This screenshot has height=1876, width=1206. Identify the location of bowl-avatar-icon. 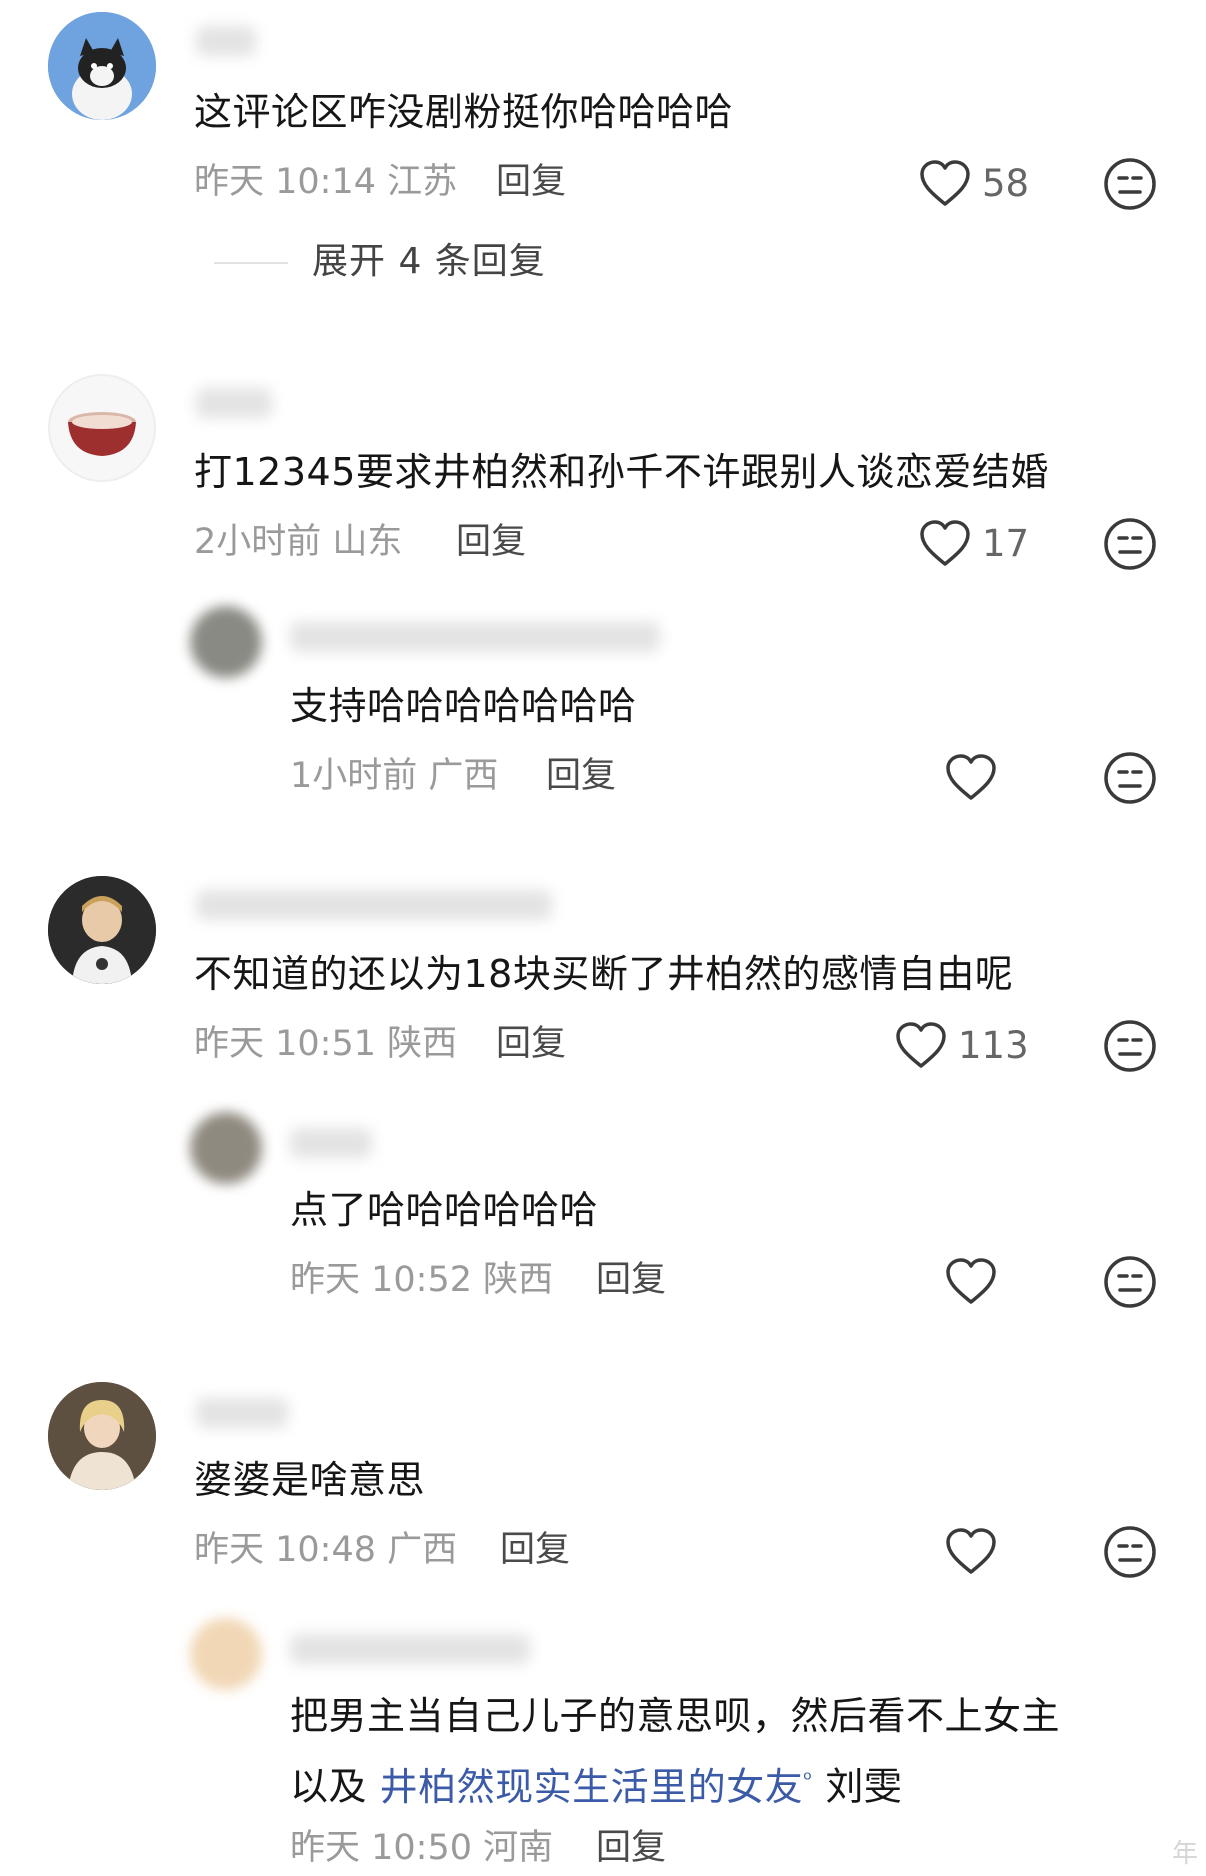
(102, 434).